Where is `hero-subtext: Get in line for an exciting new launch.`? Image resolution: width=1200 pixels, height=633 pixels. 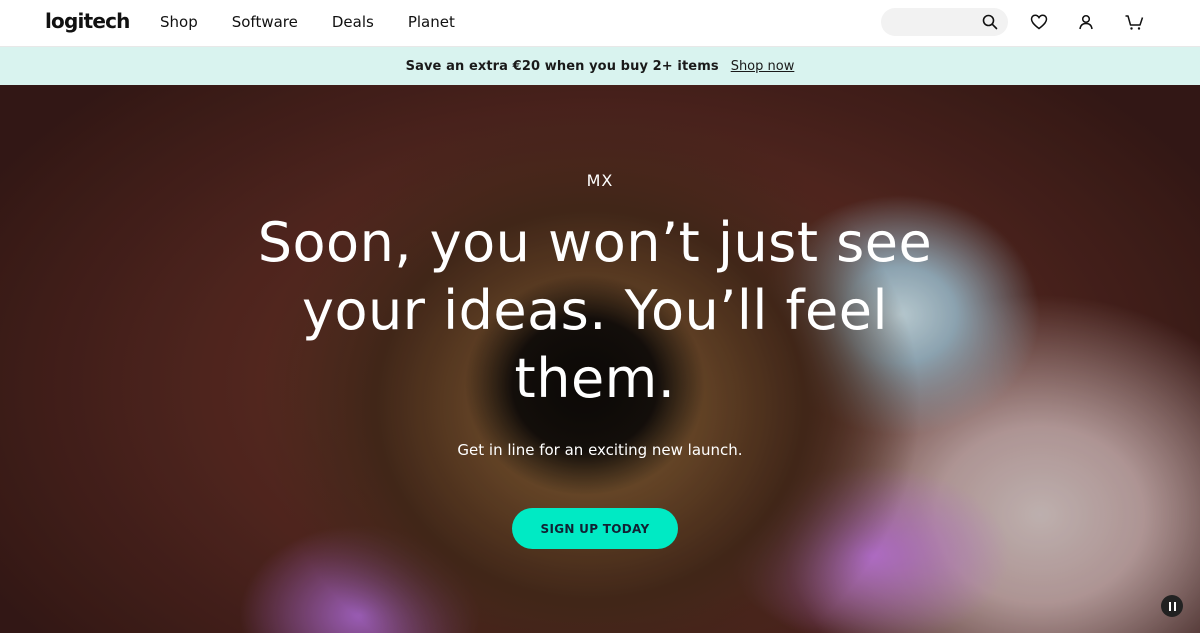
hero-subtext: Get in line for an exciting new launch. is located at coordinates (600, 450).